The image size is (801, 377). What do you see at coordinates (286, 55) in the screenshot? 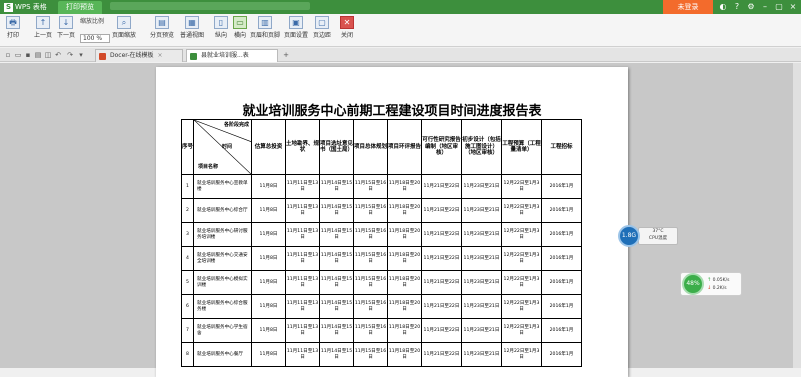
I see `new-tab-icon: +` at bounding box center [286, 55].